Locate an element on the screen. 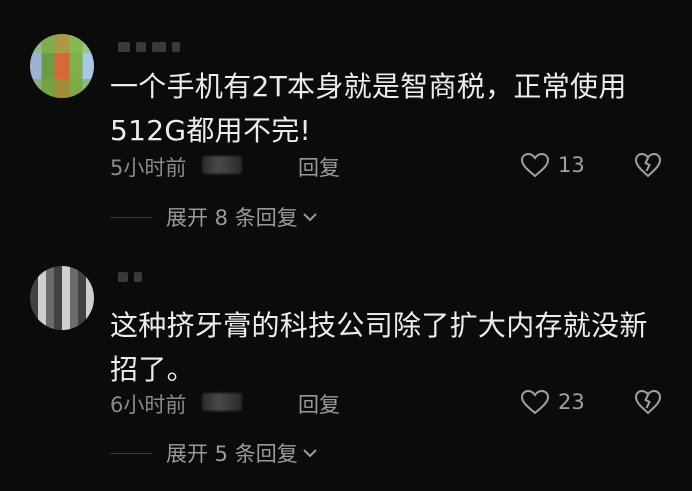 Image resolution: width=692 pixels, height=491 pixels. comment-meta: 5小时前 回复 13 is located at coordinates (395, 167).